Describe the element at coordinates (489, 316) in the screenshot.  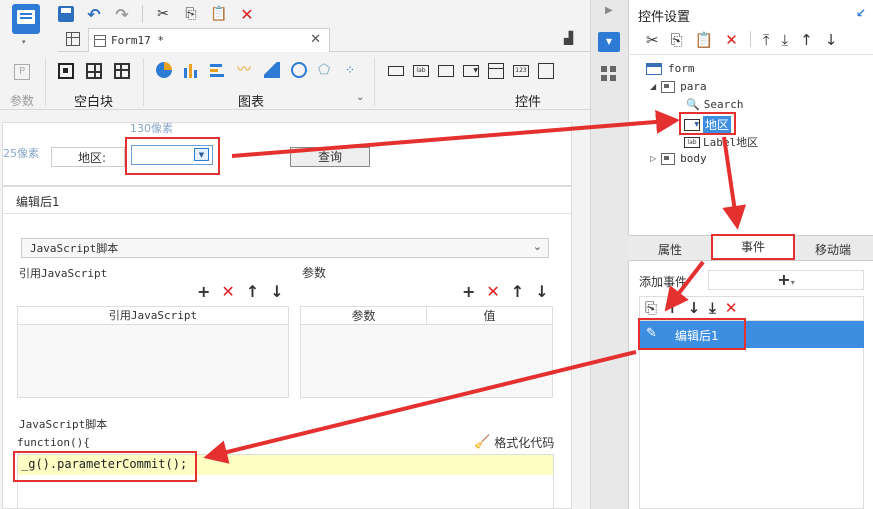
I see `value-column-header: 值` at that location.